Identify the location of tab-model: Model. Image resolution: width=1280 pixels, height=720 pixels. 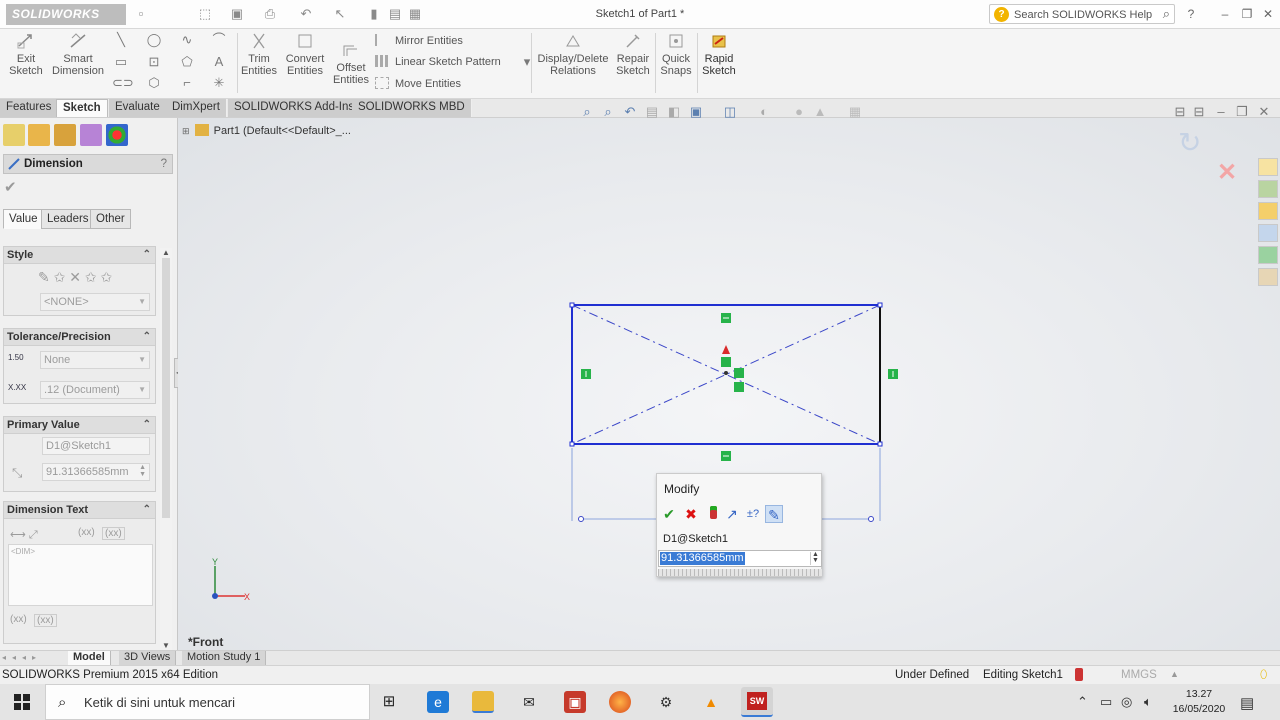
(89, 658).